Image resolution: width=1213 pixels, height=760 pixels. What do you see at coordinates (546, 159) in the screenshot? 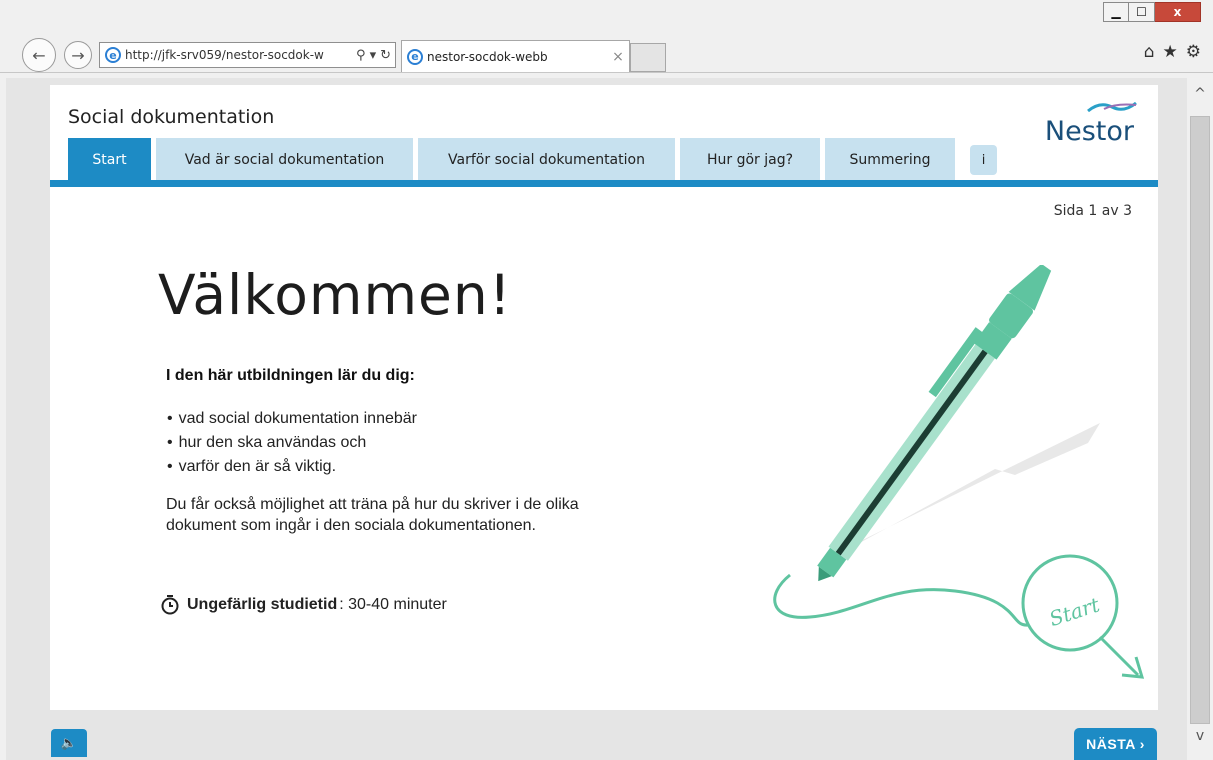
I see `tab-varfor-social-dokumentation: Varför social dokumentation` at bounding box center [546, 159].